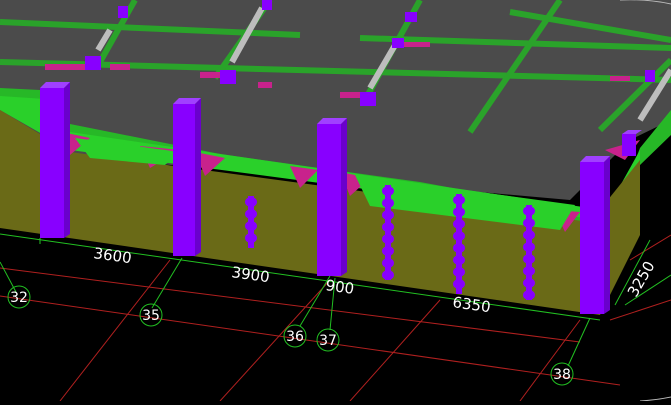  Describe the element at coordinates (19, 298) in the screenshot. I see `axis-label: 32` at that location.